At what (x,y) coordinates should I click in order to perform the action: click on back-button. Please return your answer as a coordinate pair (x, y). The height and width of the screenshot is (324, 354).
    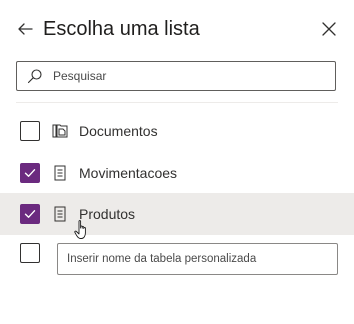
    Looking at the image, I should click on (25, 29).